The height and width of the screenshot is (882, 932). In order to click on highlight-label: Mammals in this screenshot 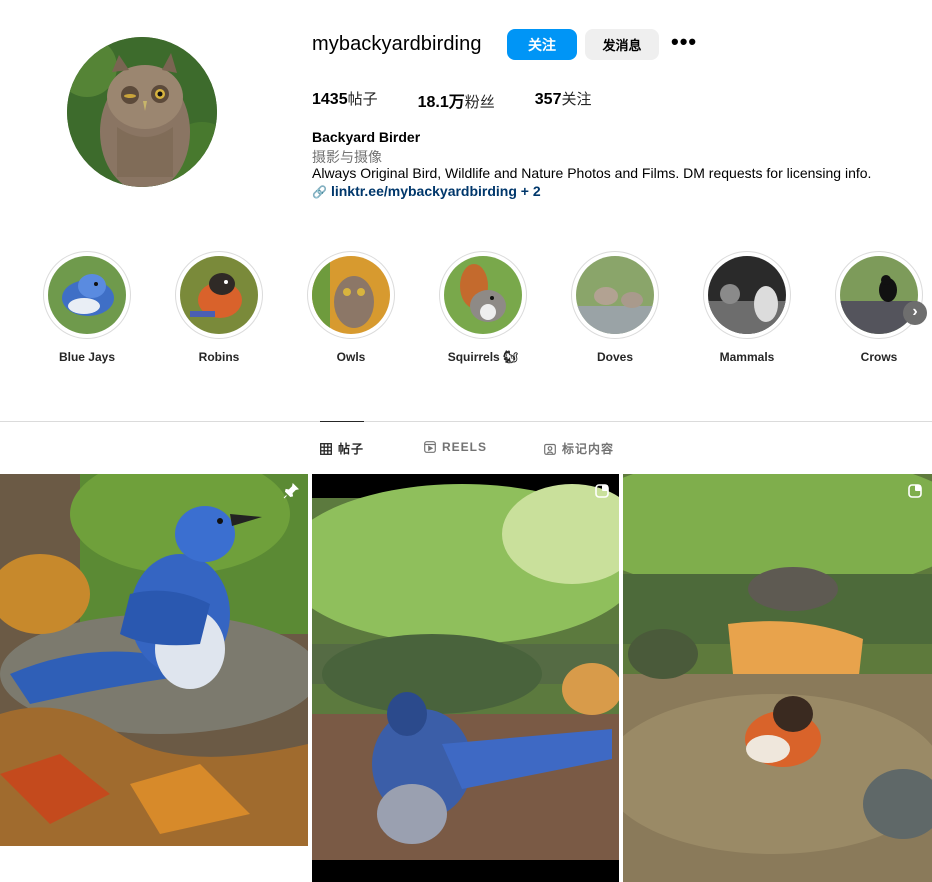, I will do `click(747, 357)`.